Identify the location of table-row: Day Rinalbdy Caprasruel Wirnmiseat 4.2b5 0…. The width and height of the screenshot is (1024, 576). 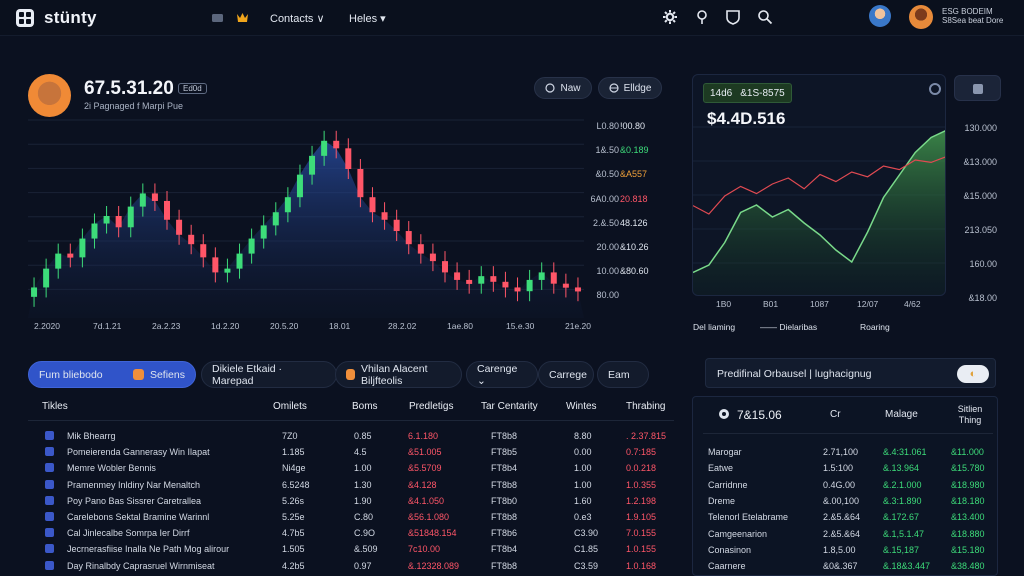
(340, 566).